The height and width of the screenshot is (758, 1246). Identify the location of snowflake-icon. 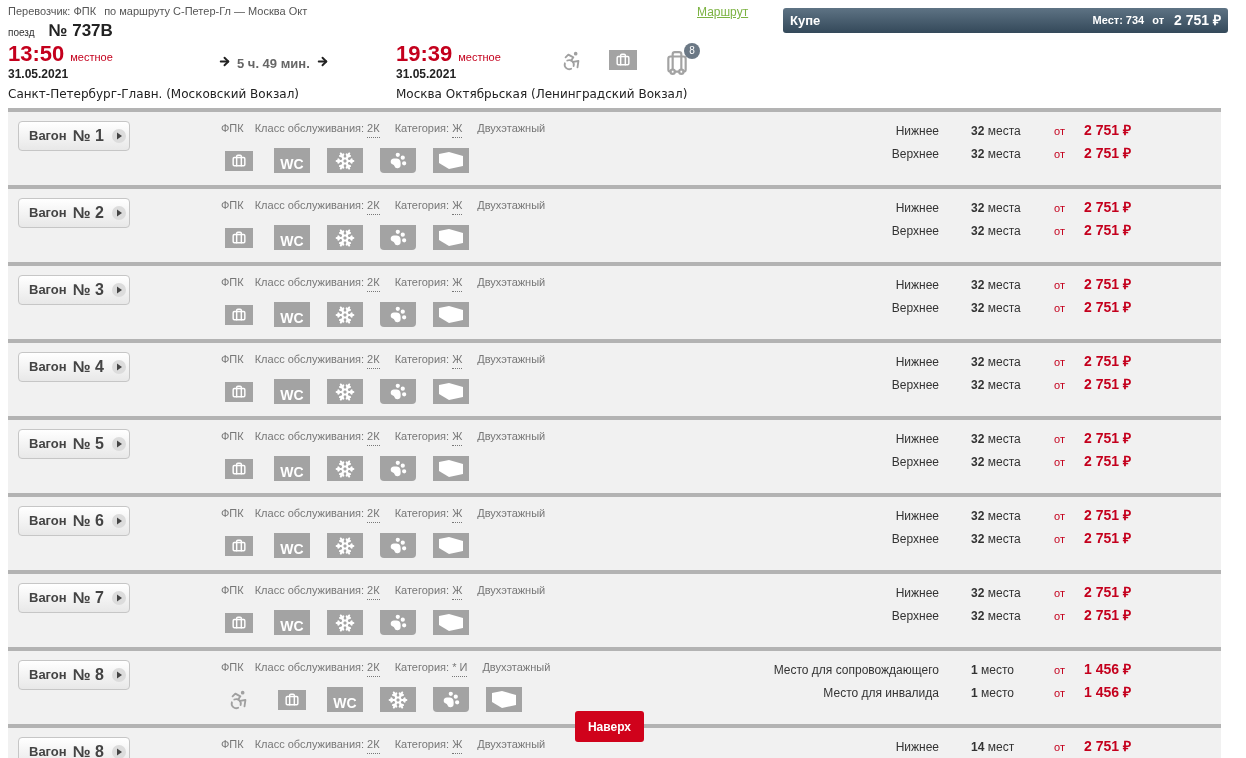
(345, 391).